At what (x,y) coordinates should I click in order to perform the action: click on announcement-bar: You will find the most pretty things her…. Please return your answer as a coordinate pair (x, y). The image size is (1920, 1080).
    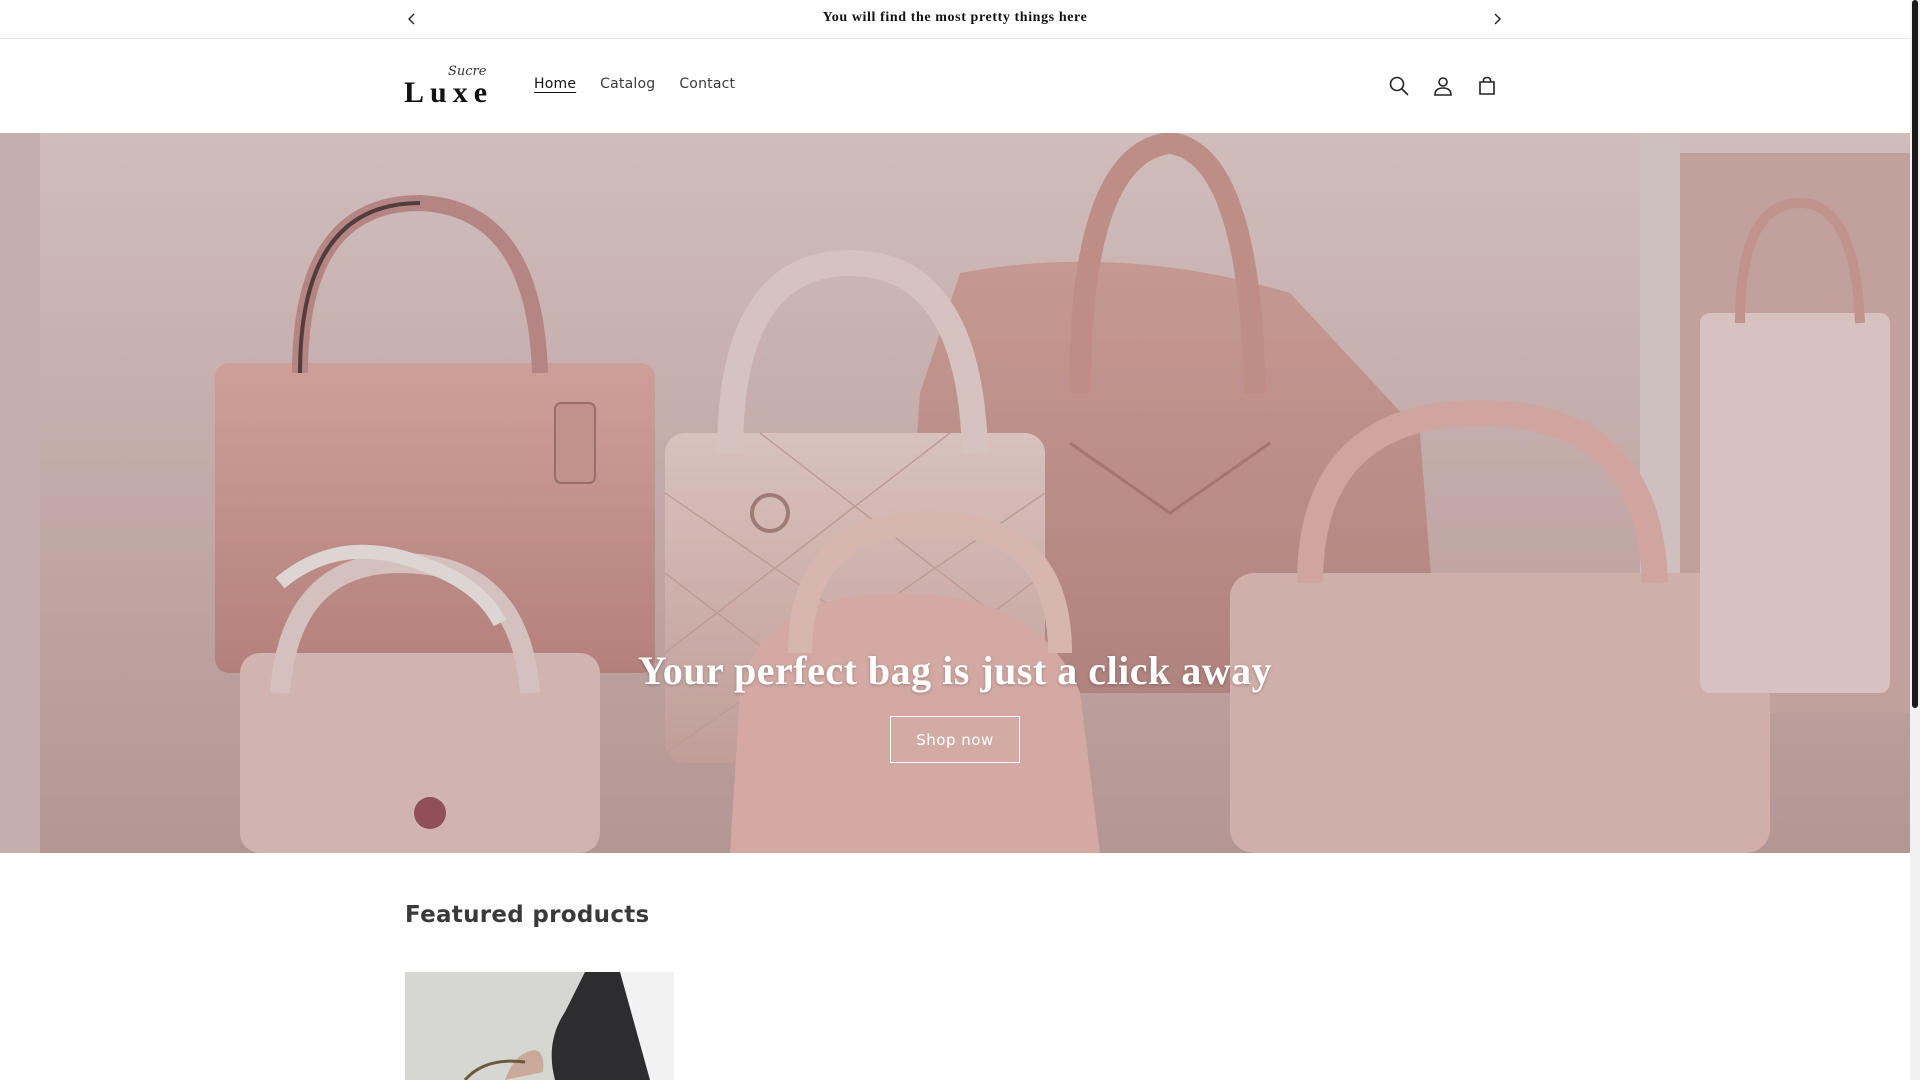
    Looking at the image, I should click on (955, 19).